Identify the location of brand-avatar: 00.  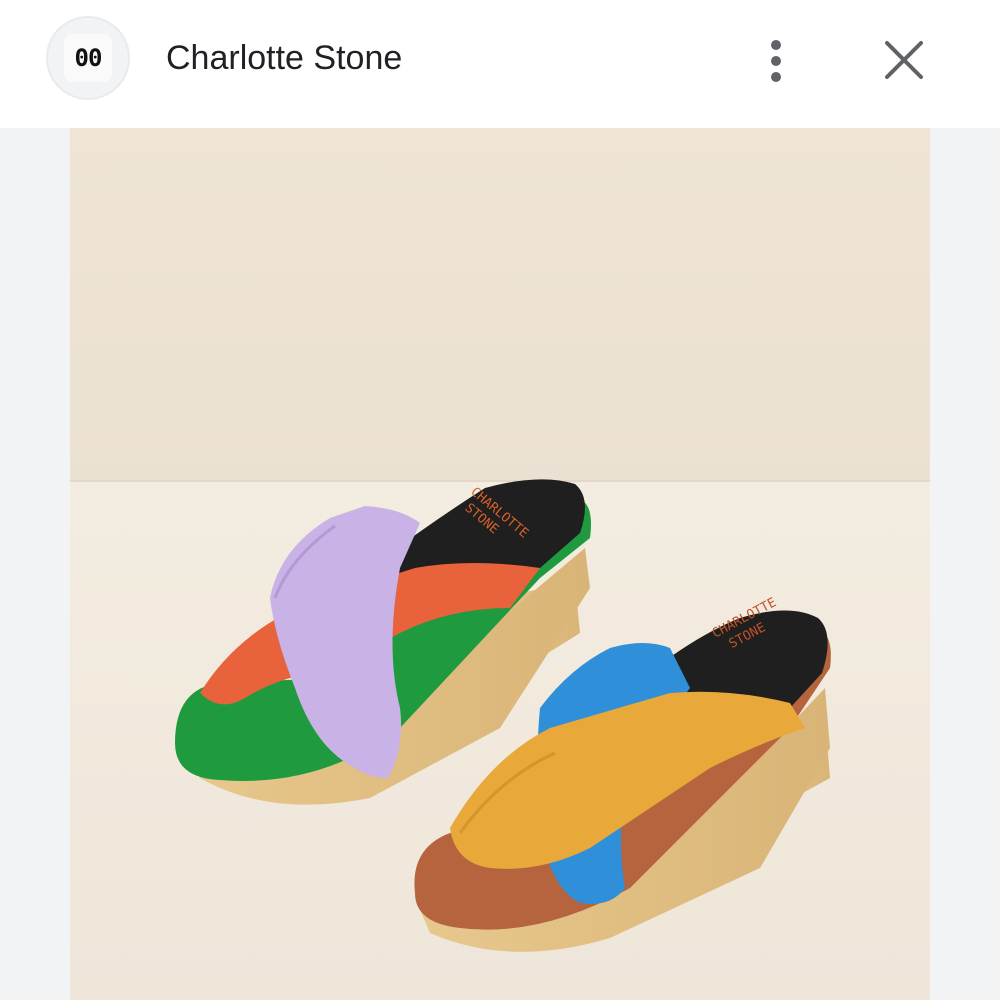
(88, 58).